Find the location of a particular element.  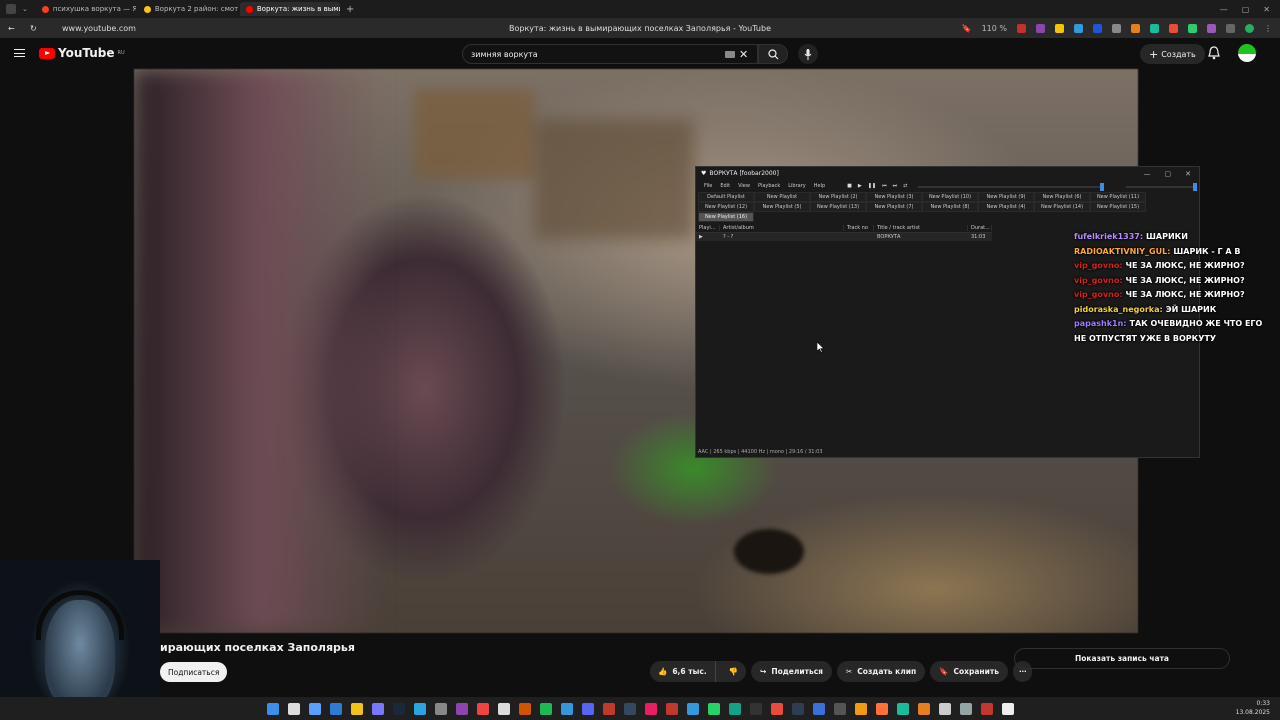

profile-icon is located at coordinates (1249, 28).